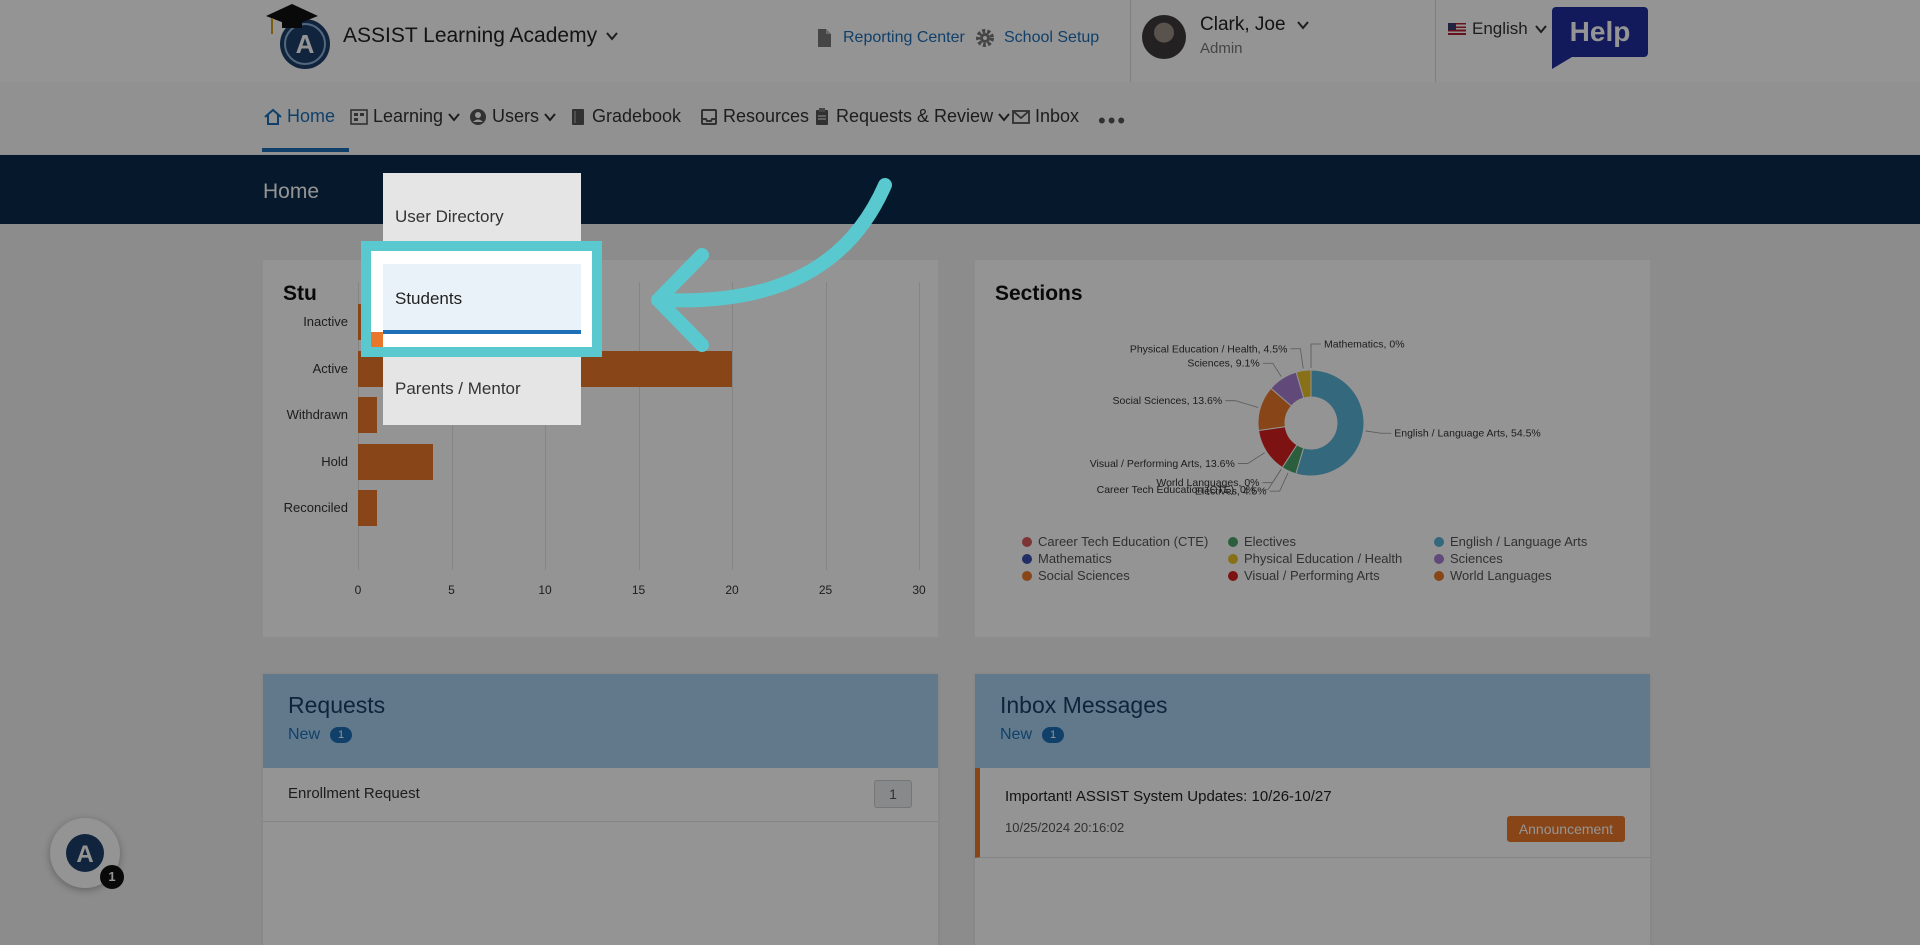 This screenshot has width=1920, height=945. I want to click on menu-item-parents-mentor: Parents / Mentor, so click(458, 389).